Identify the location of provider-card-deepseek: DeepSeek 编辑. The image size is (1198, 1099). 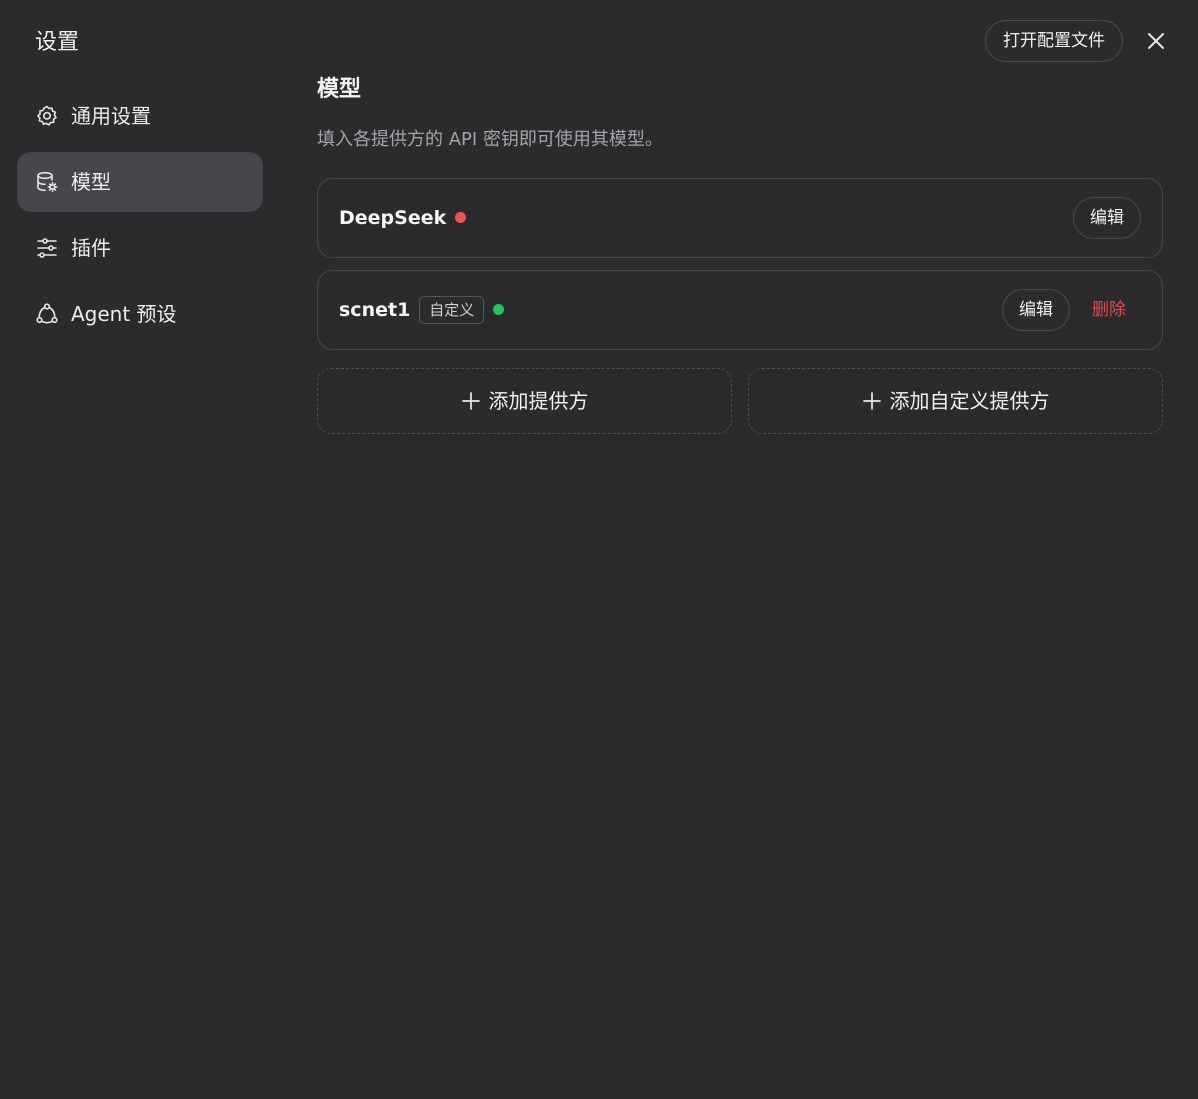
(740, 218).